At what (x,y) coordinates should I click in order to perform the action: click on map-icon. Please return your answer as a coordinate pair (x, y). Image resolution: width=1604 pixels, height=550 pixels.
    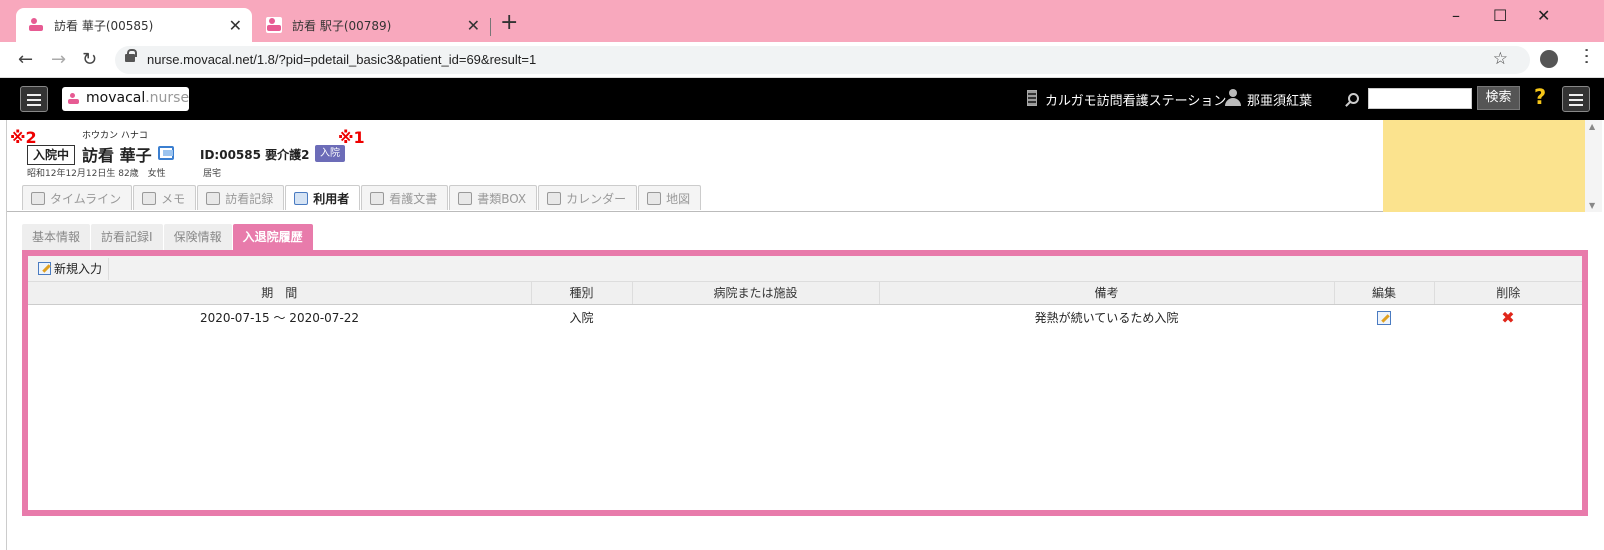
    Looking at the image, I should click on (654, 198).